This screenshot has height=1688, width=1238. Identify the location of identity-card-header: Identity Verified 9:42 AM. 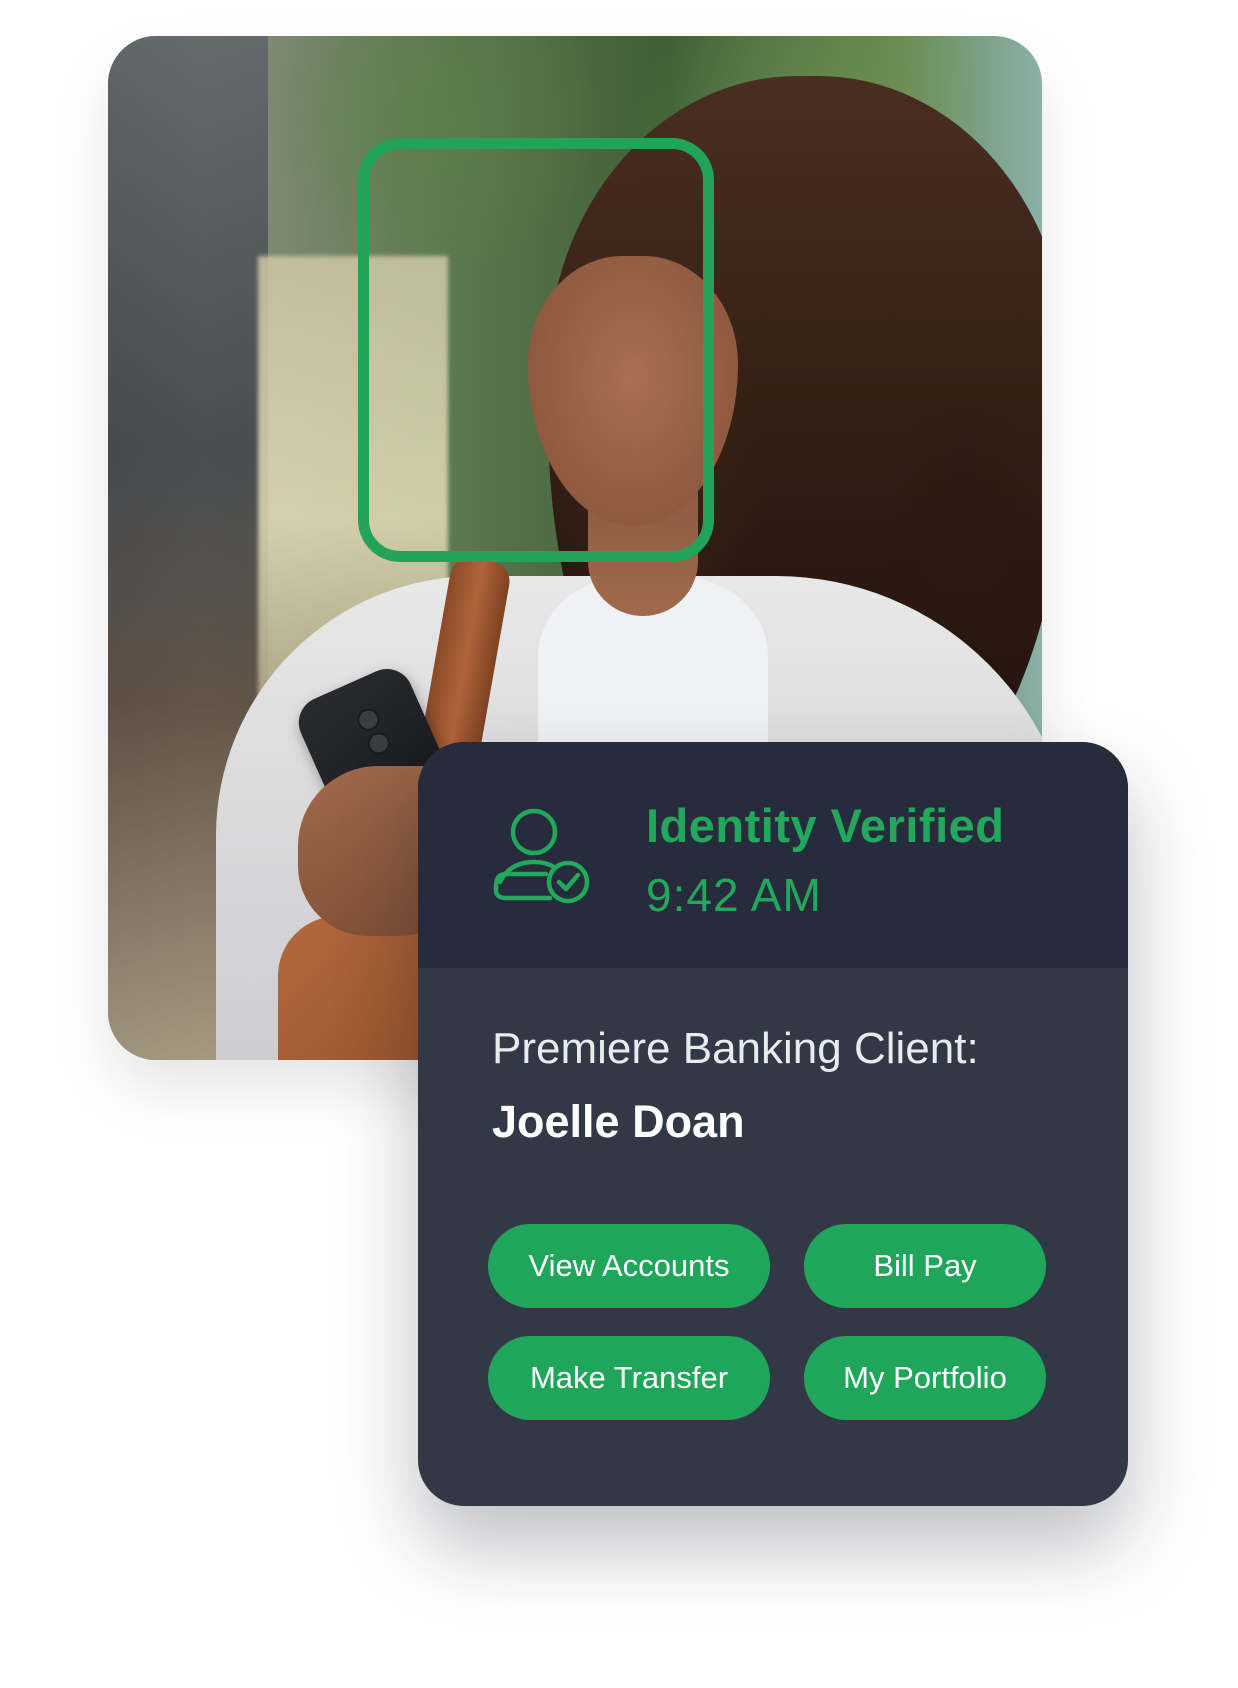
(773, 855).